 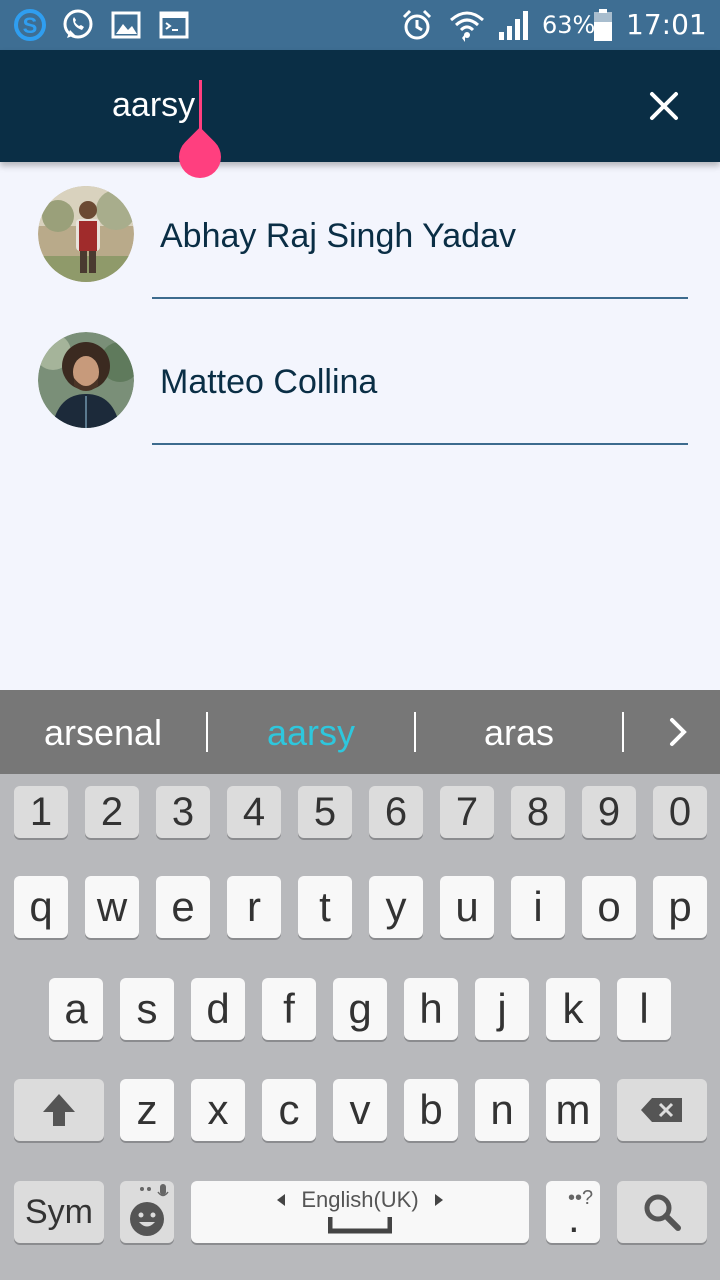 I want to click on result-name: Abhay Raj Singh Yadav, so click(x=338, y=236).